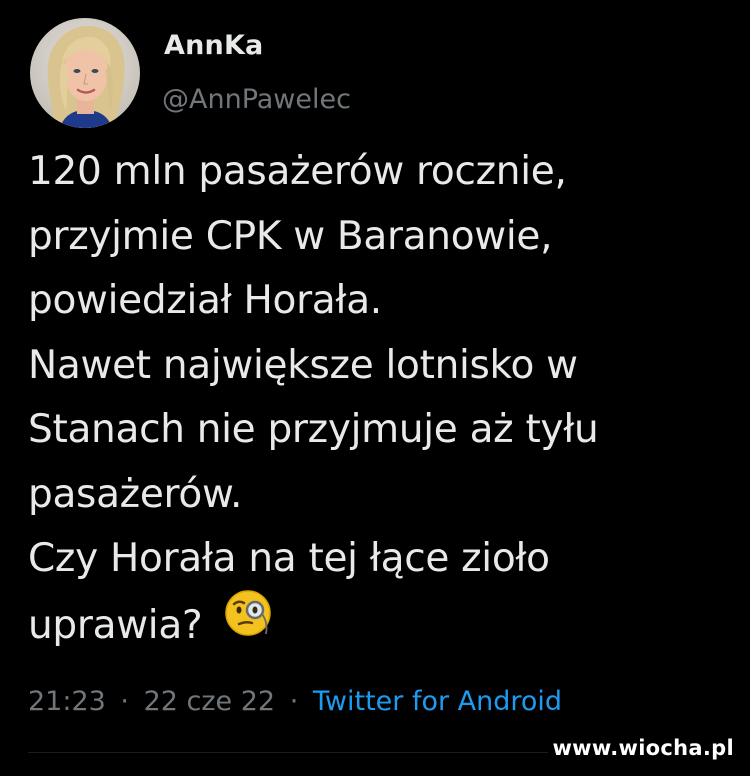 The height and width of the screenshot is (776, 750). What do you see at coordinates (643, 748) in the screenshot?
I see `watermark: www.wiocha.pl` at bounding box center [643, 748].